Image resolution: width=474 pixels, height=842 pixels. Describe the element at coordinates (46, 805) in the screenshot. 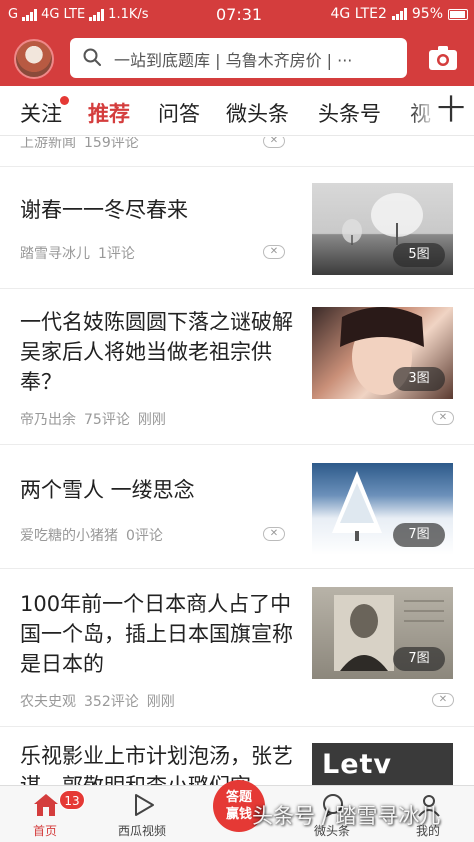

I see `home-icon` at that location.